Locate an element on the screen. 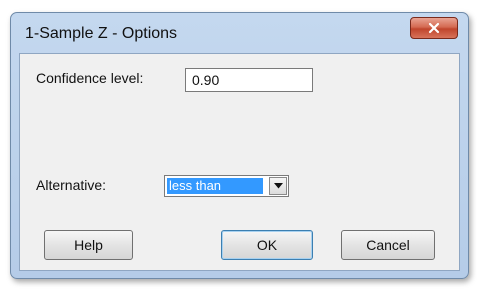  confidence-level-label: Confidence level: is located at coordinates (90, 78).